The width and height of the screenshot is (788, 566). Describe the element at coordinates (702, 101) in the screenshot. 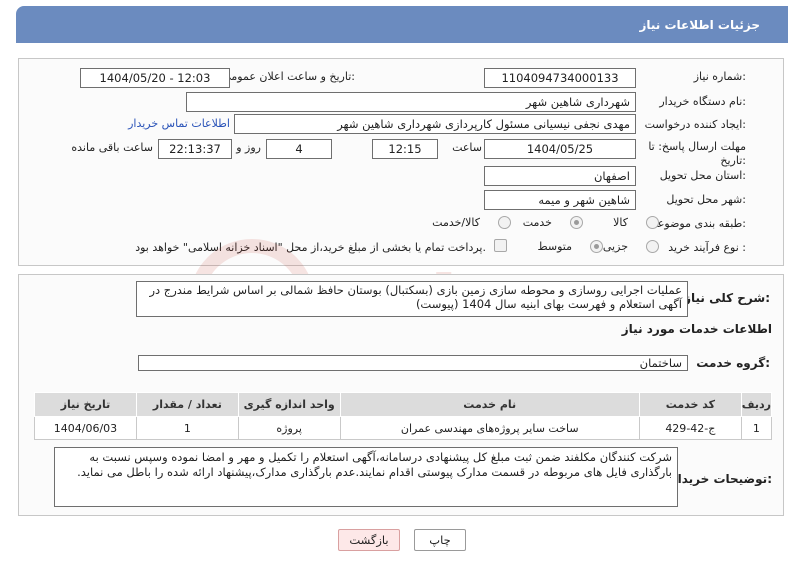

I see `buyer-org-label: نام دستگاه خریدار:` at that location.